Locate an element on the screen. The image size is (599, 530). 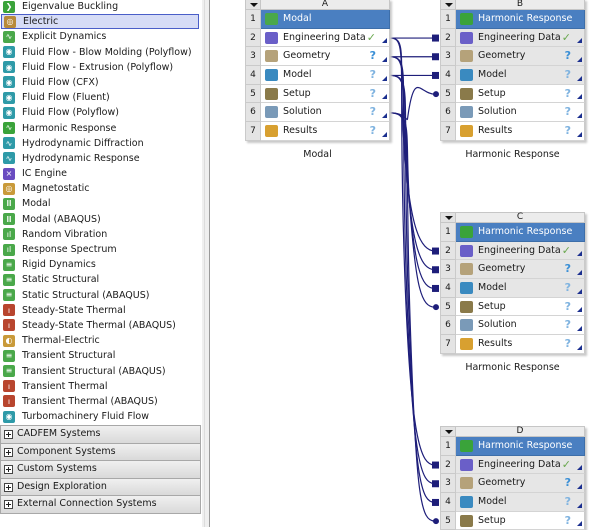
toolbox-item: ≡ Transient Structural (ABAQUS) is located at coordinates (100, 371).